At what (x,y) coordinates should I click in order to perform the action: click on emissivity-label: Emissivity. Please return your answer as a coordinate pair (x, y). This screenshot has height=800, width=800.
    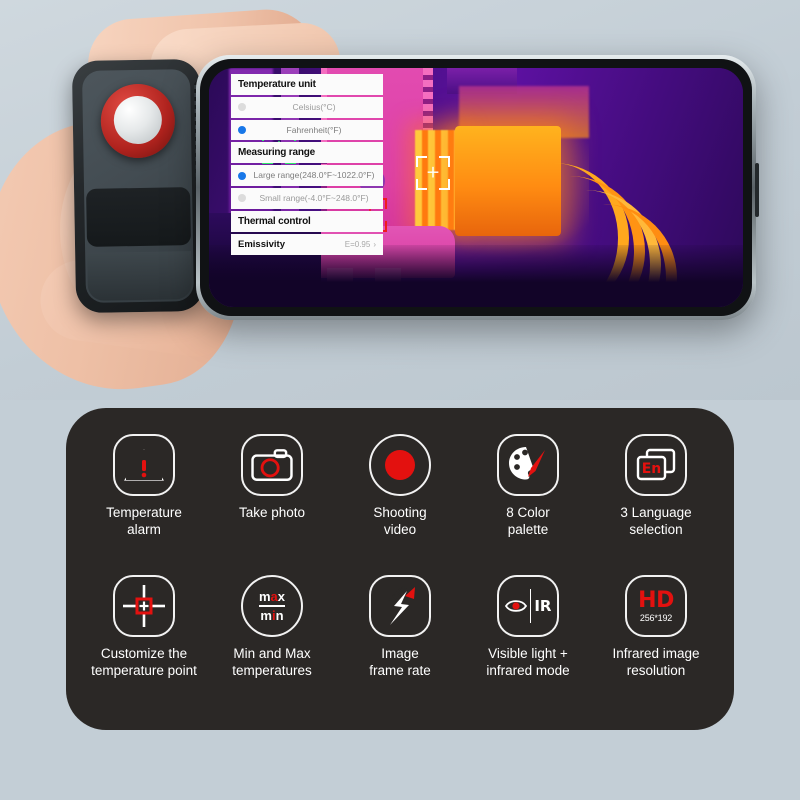
    Looking at the image, I should click on (261, 244).